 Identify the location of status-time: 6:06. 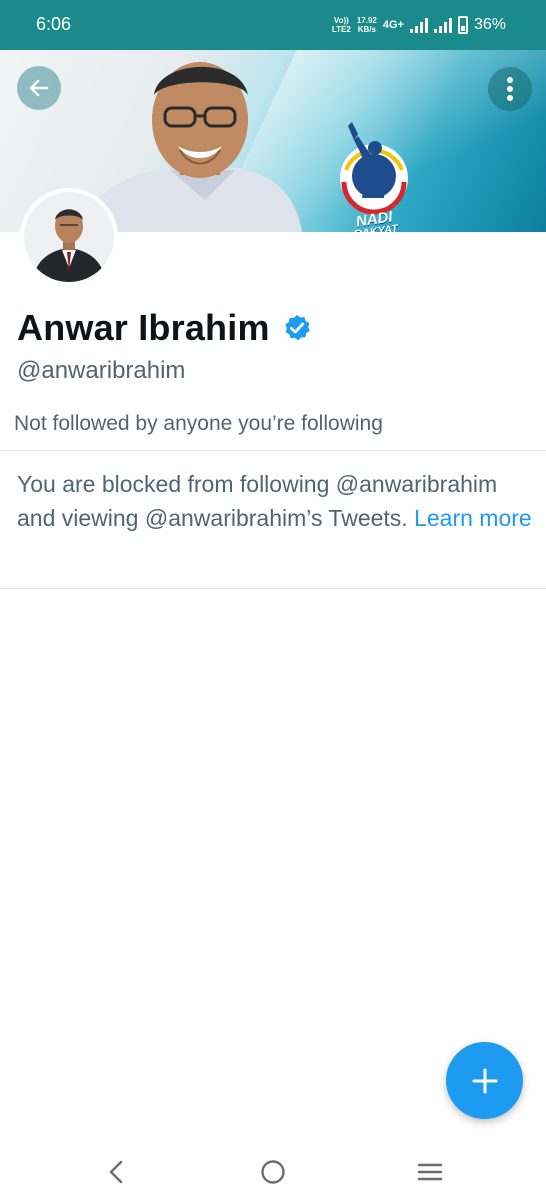
(54, 24).